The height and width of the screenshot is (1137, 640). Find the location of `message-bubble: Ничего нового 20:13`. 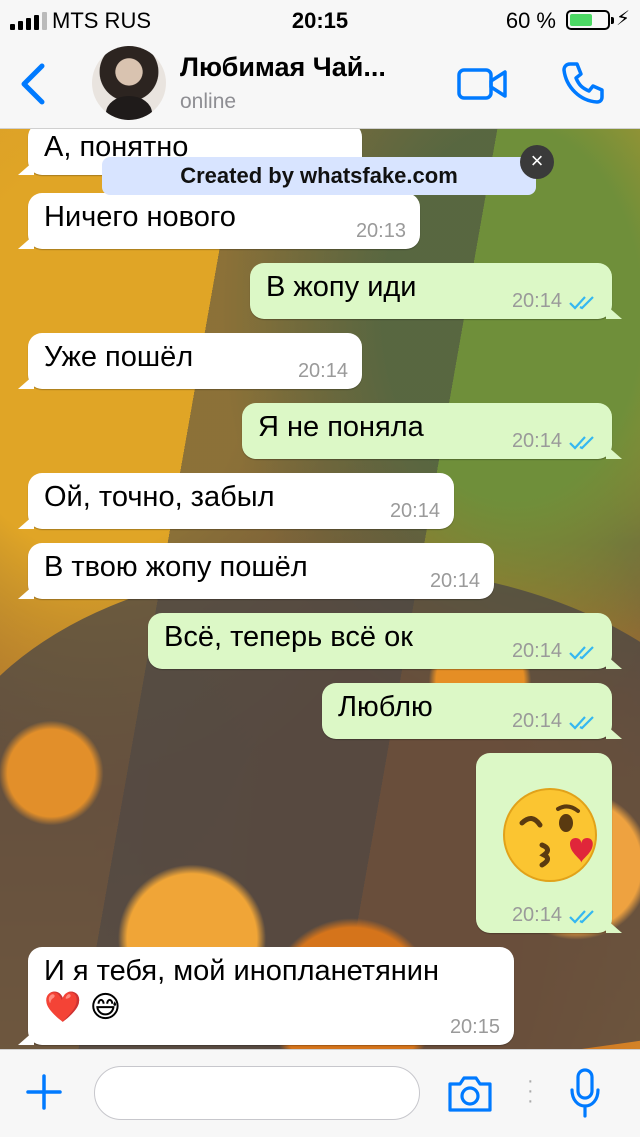

message-bubble: Ничего нового 20:13 is located at coordinates (219, 221).